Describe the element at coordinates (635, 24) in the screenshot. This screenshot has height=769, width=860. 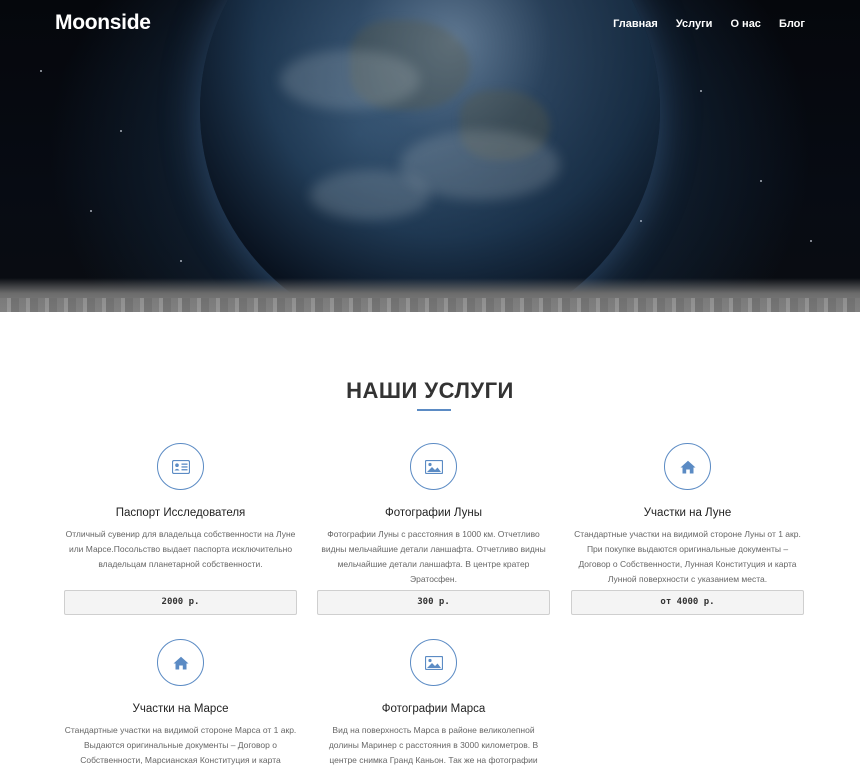
I see `nav-link-home: Главная` at that location.